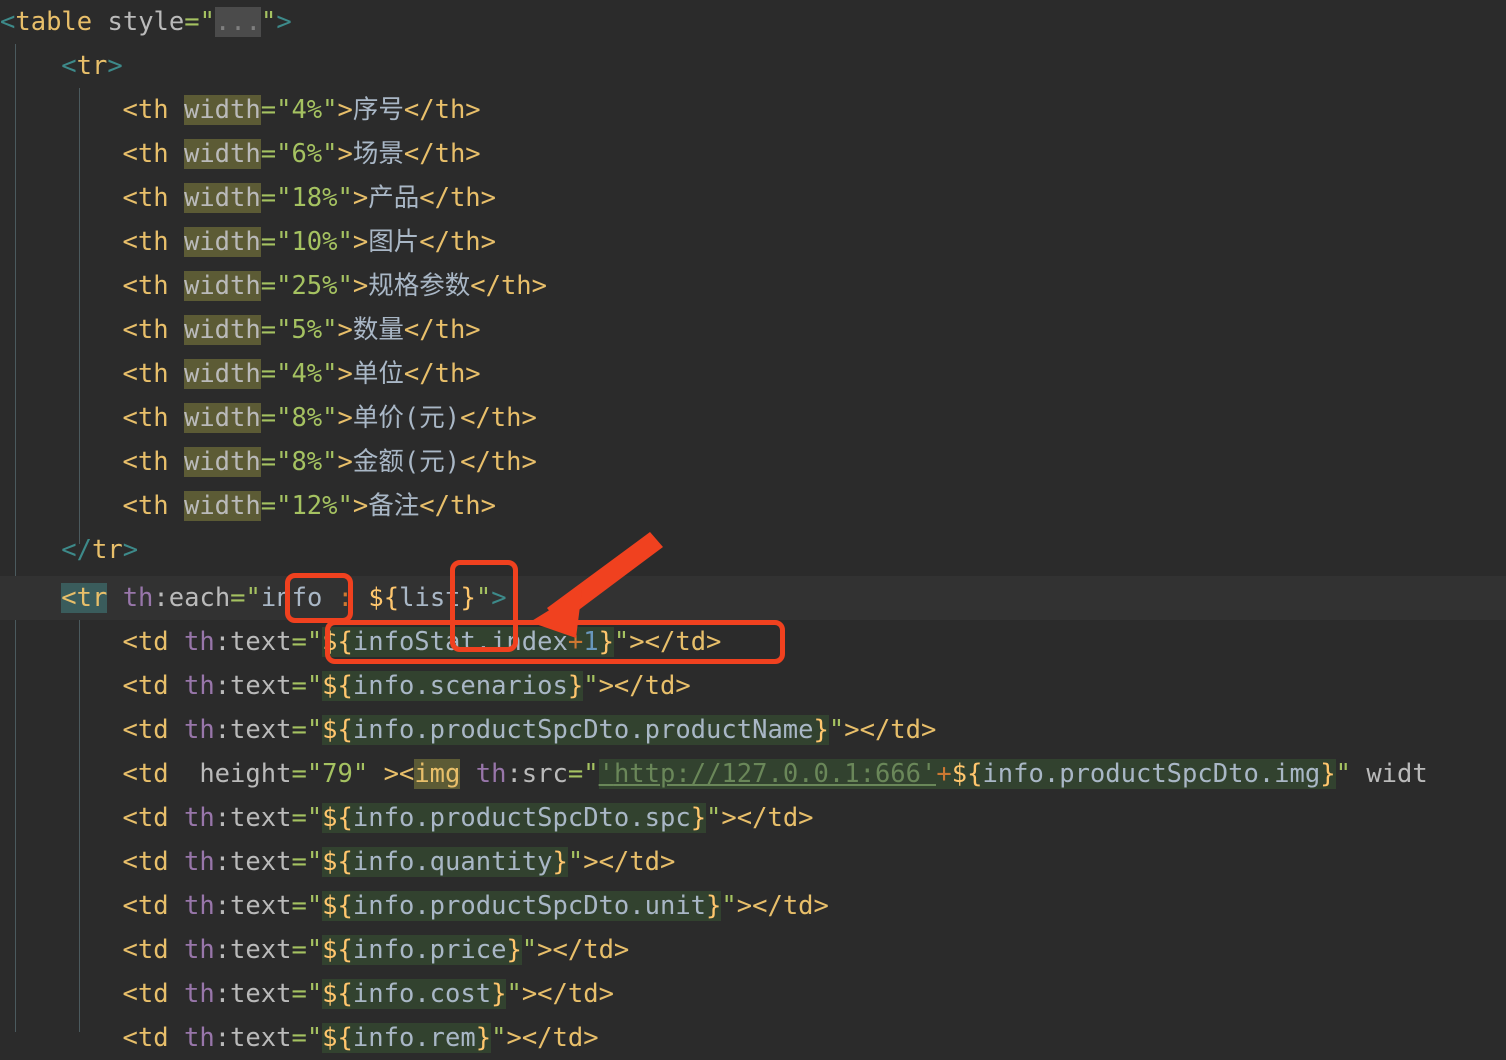  I want to click on code-line: <td th:text="${info.price}"></td>, so click(753, 950).